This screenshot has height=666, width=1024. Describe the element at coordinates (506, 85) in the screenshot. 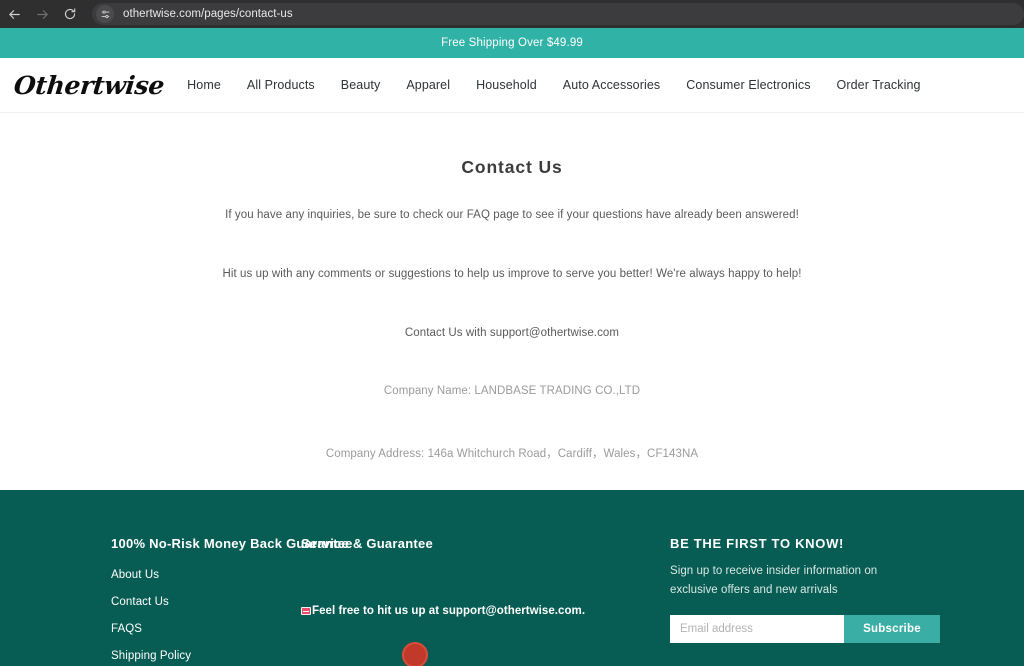

I see `nav-item-household: Household` at that location.